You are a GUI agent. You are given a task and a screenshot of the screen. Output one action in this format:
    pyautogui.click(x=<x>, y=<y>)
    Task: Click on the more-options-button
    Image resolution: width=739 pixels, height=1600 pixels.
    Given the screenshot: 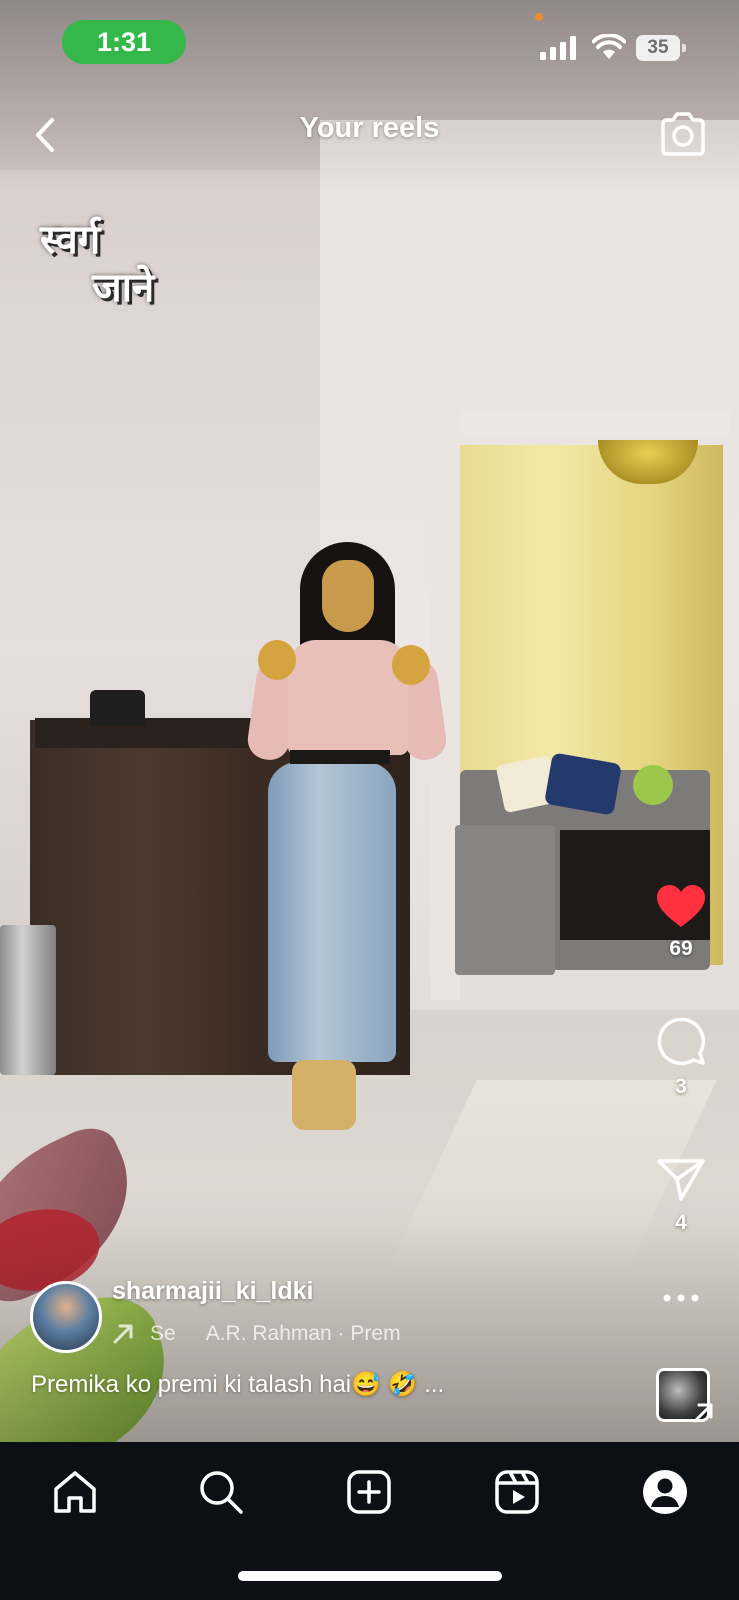 What is the action you would take?
    pyautogui.click(x=681, y=1298)
    